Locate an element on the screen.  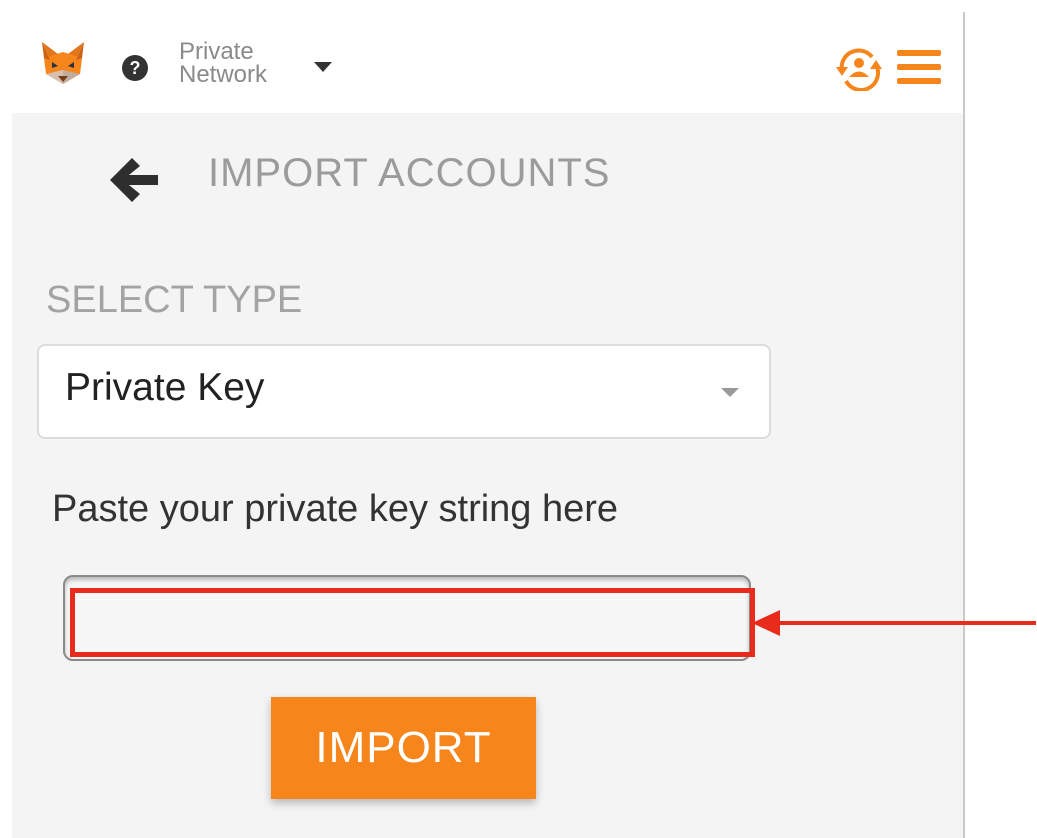
hamburger-menu-icon is located at coordinates (919, 67).